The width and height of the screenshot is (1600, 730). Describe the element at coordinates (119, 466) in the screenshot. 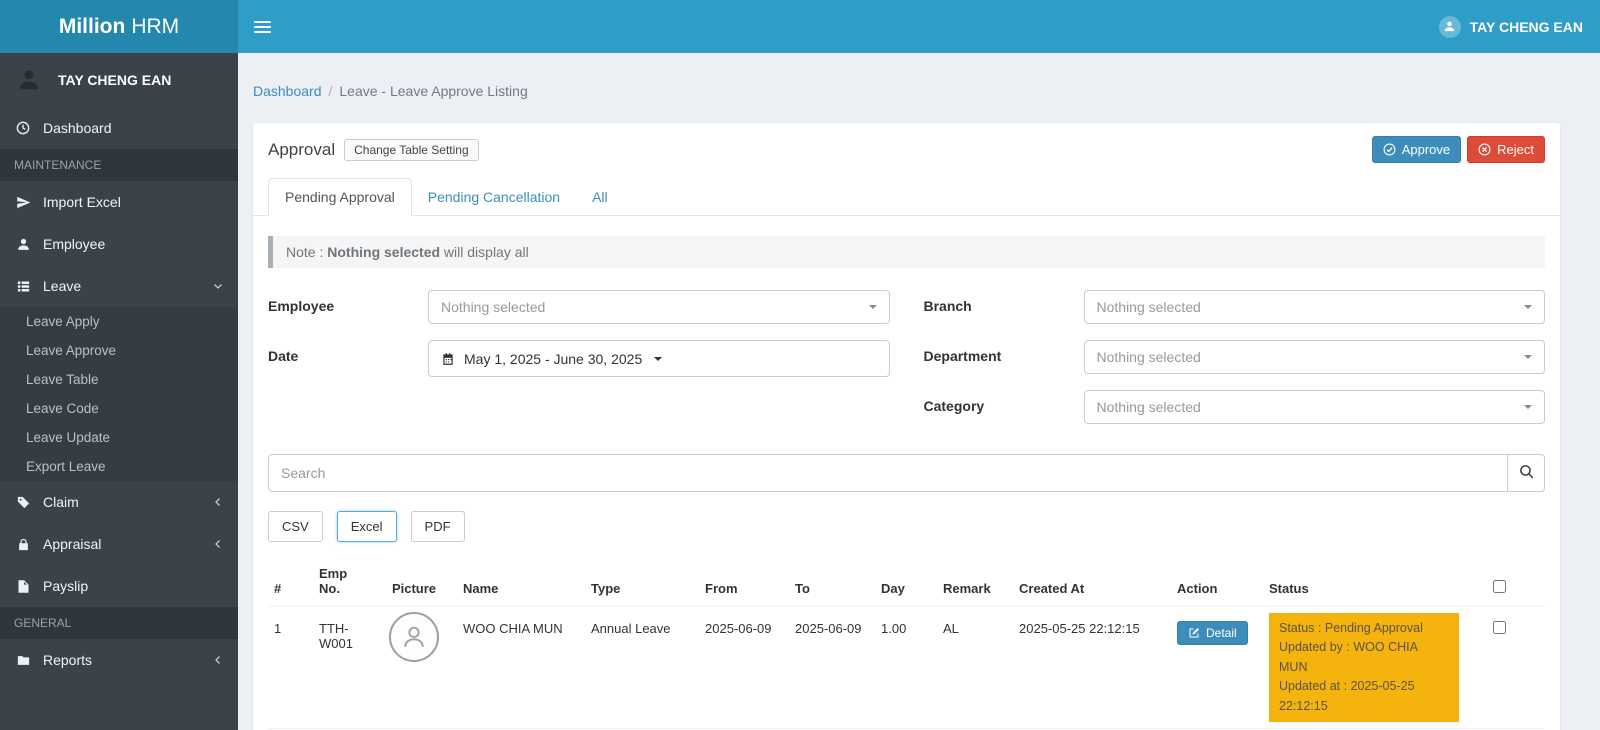

I see `sidebar-subitem-export-leave: Export Leave` at that location.